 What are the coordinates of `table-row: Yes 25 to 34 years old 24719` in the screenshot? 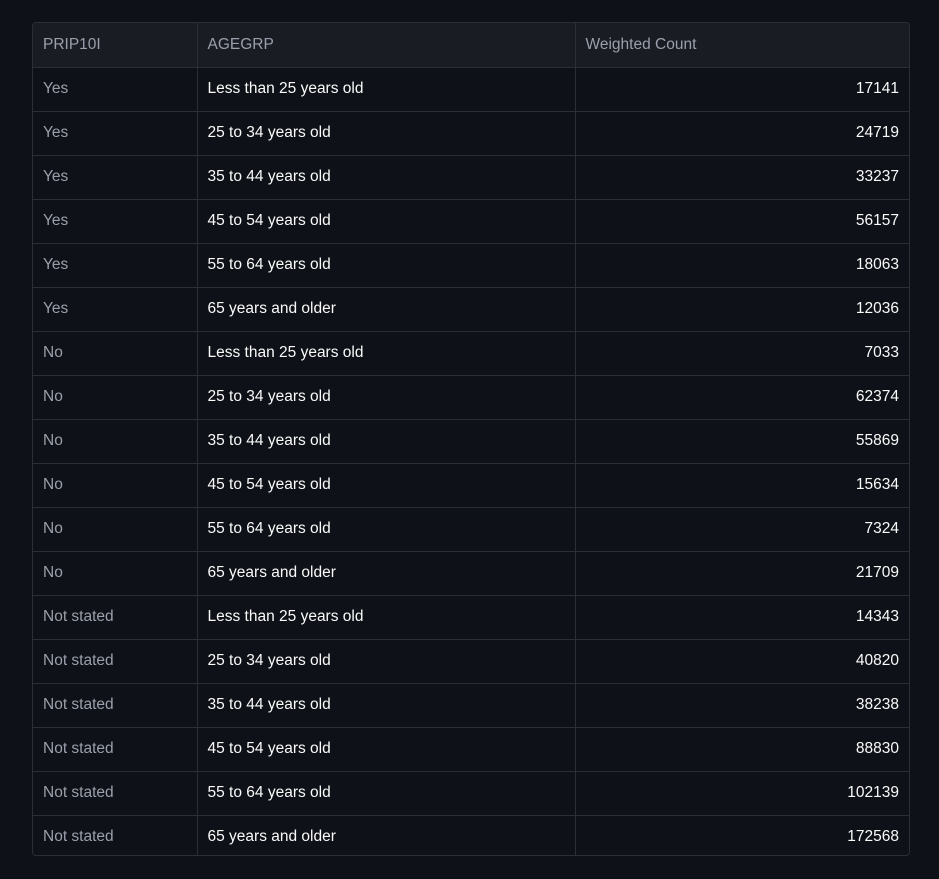 It's located at (471, 133).